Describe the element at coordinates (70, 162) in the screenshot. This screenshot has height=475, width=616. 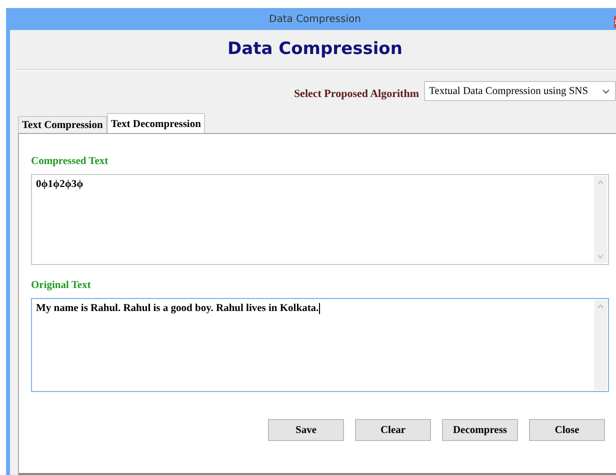
I see `field-label: Compressed Text` at that location.